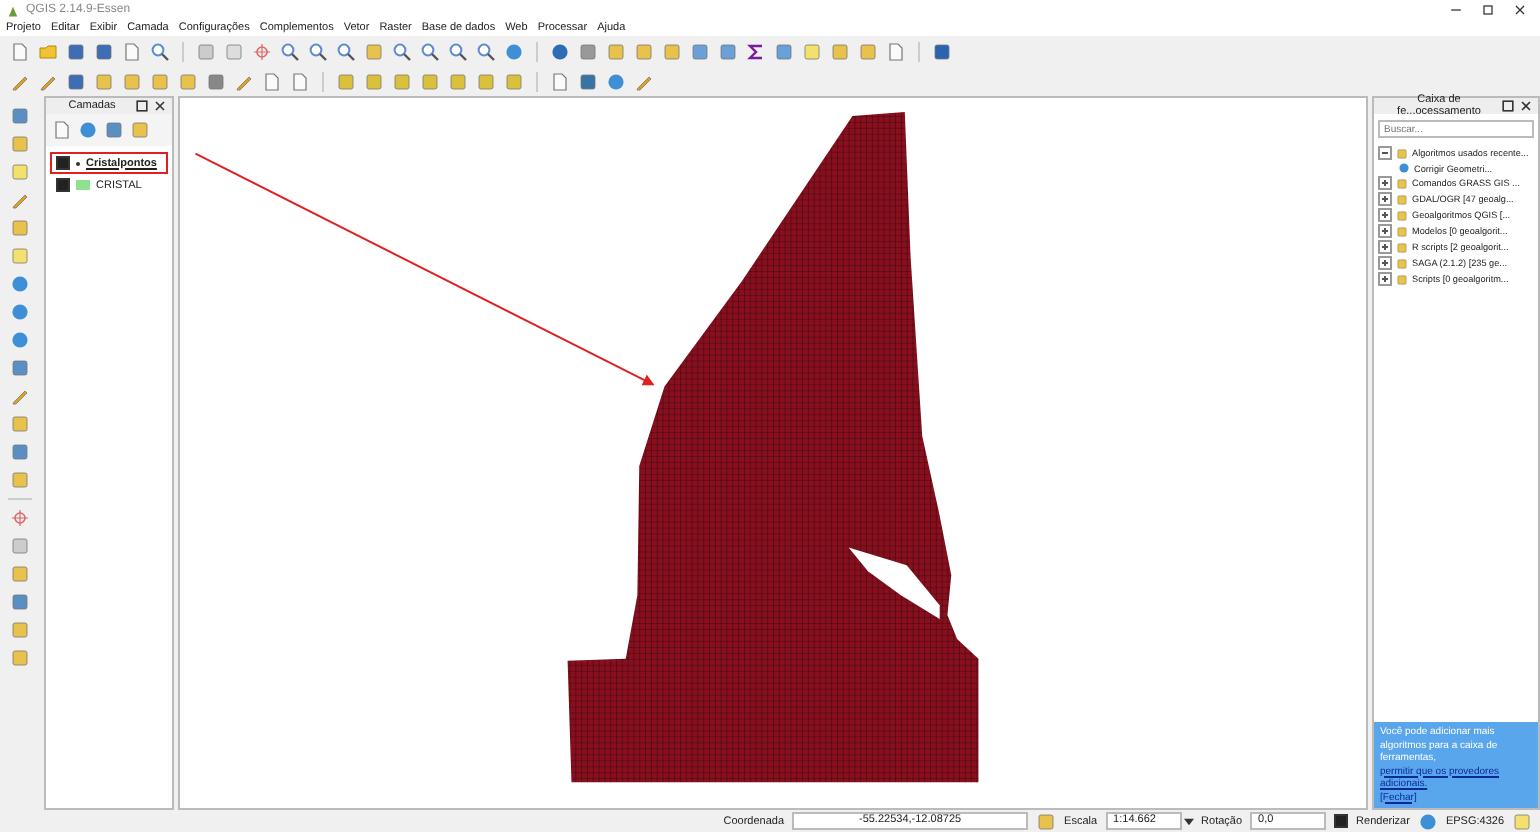 The image size is (1540, 832). Describe the element at coordinates (1385, 153) in the screenshot. I see `collapse-icon` at that location.